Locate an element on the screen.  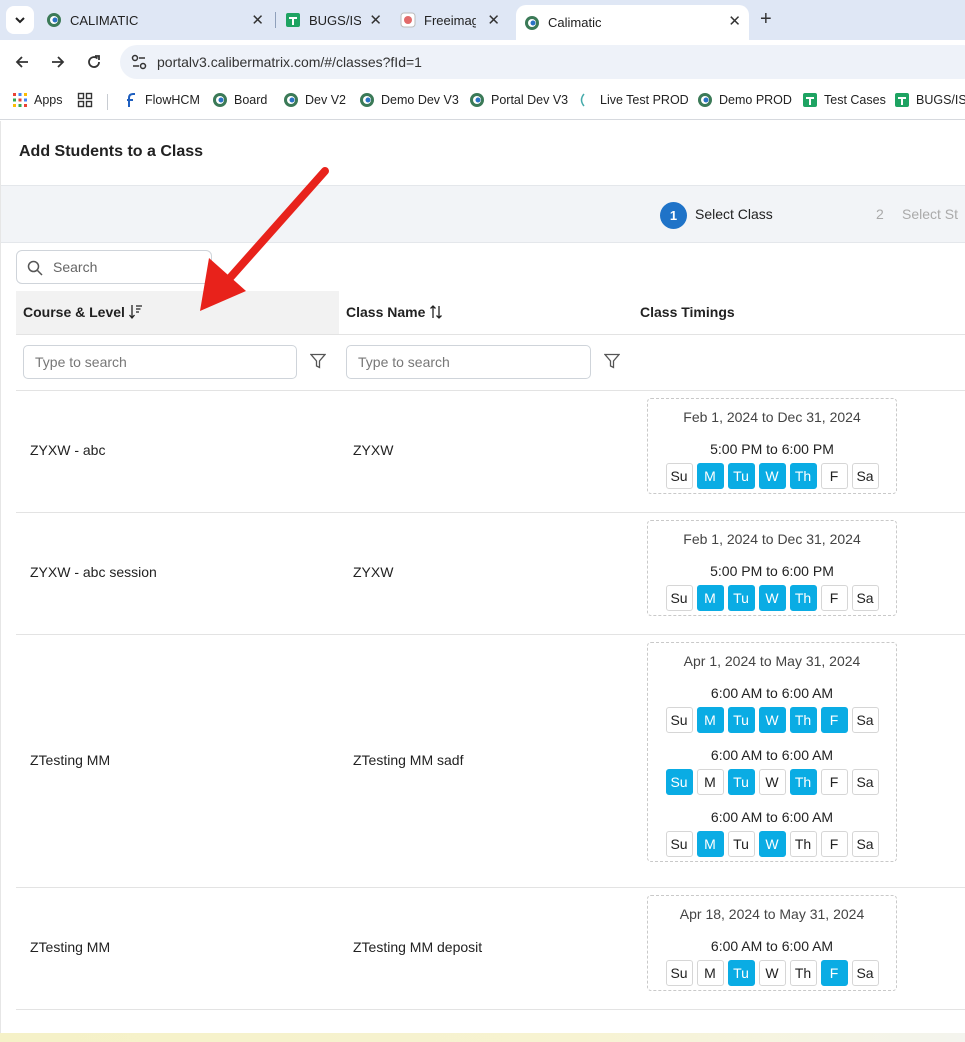
global-search is located at coordinates (114, 267).